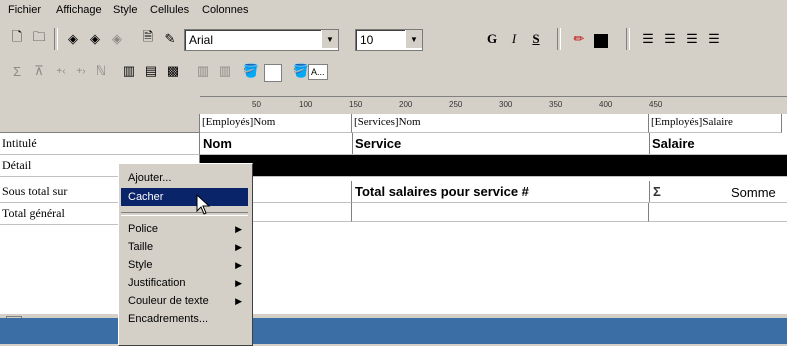 The image size is (787, 346). I want to click on menu-item-style: Style ▶, so click(184, 265).